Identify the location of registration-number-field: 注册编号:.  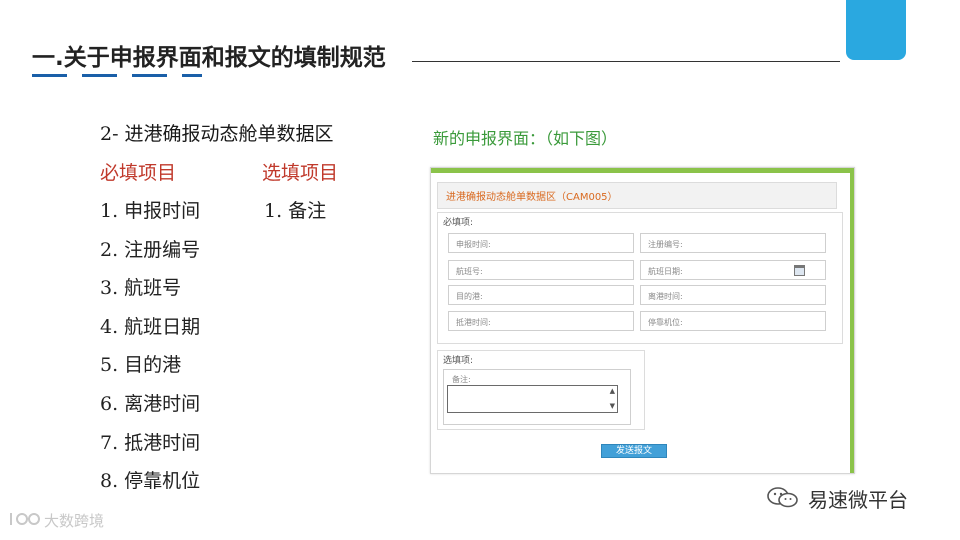
(733, 243).